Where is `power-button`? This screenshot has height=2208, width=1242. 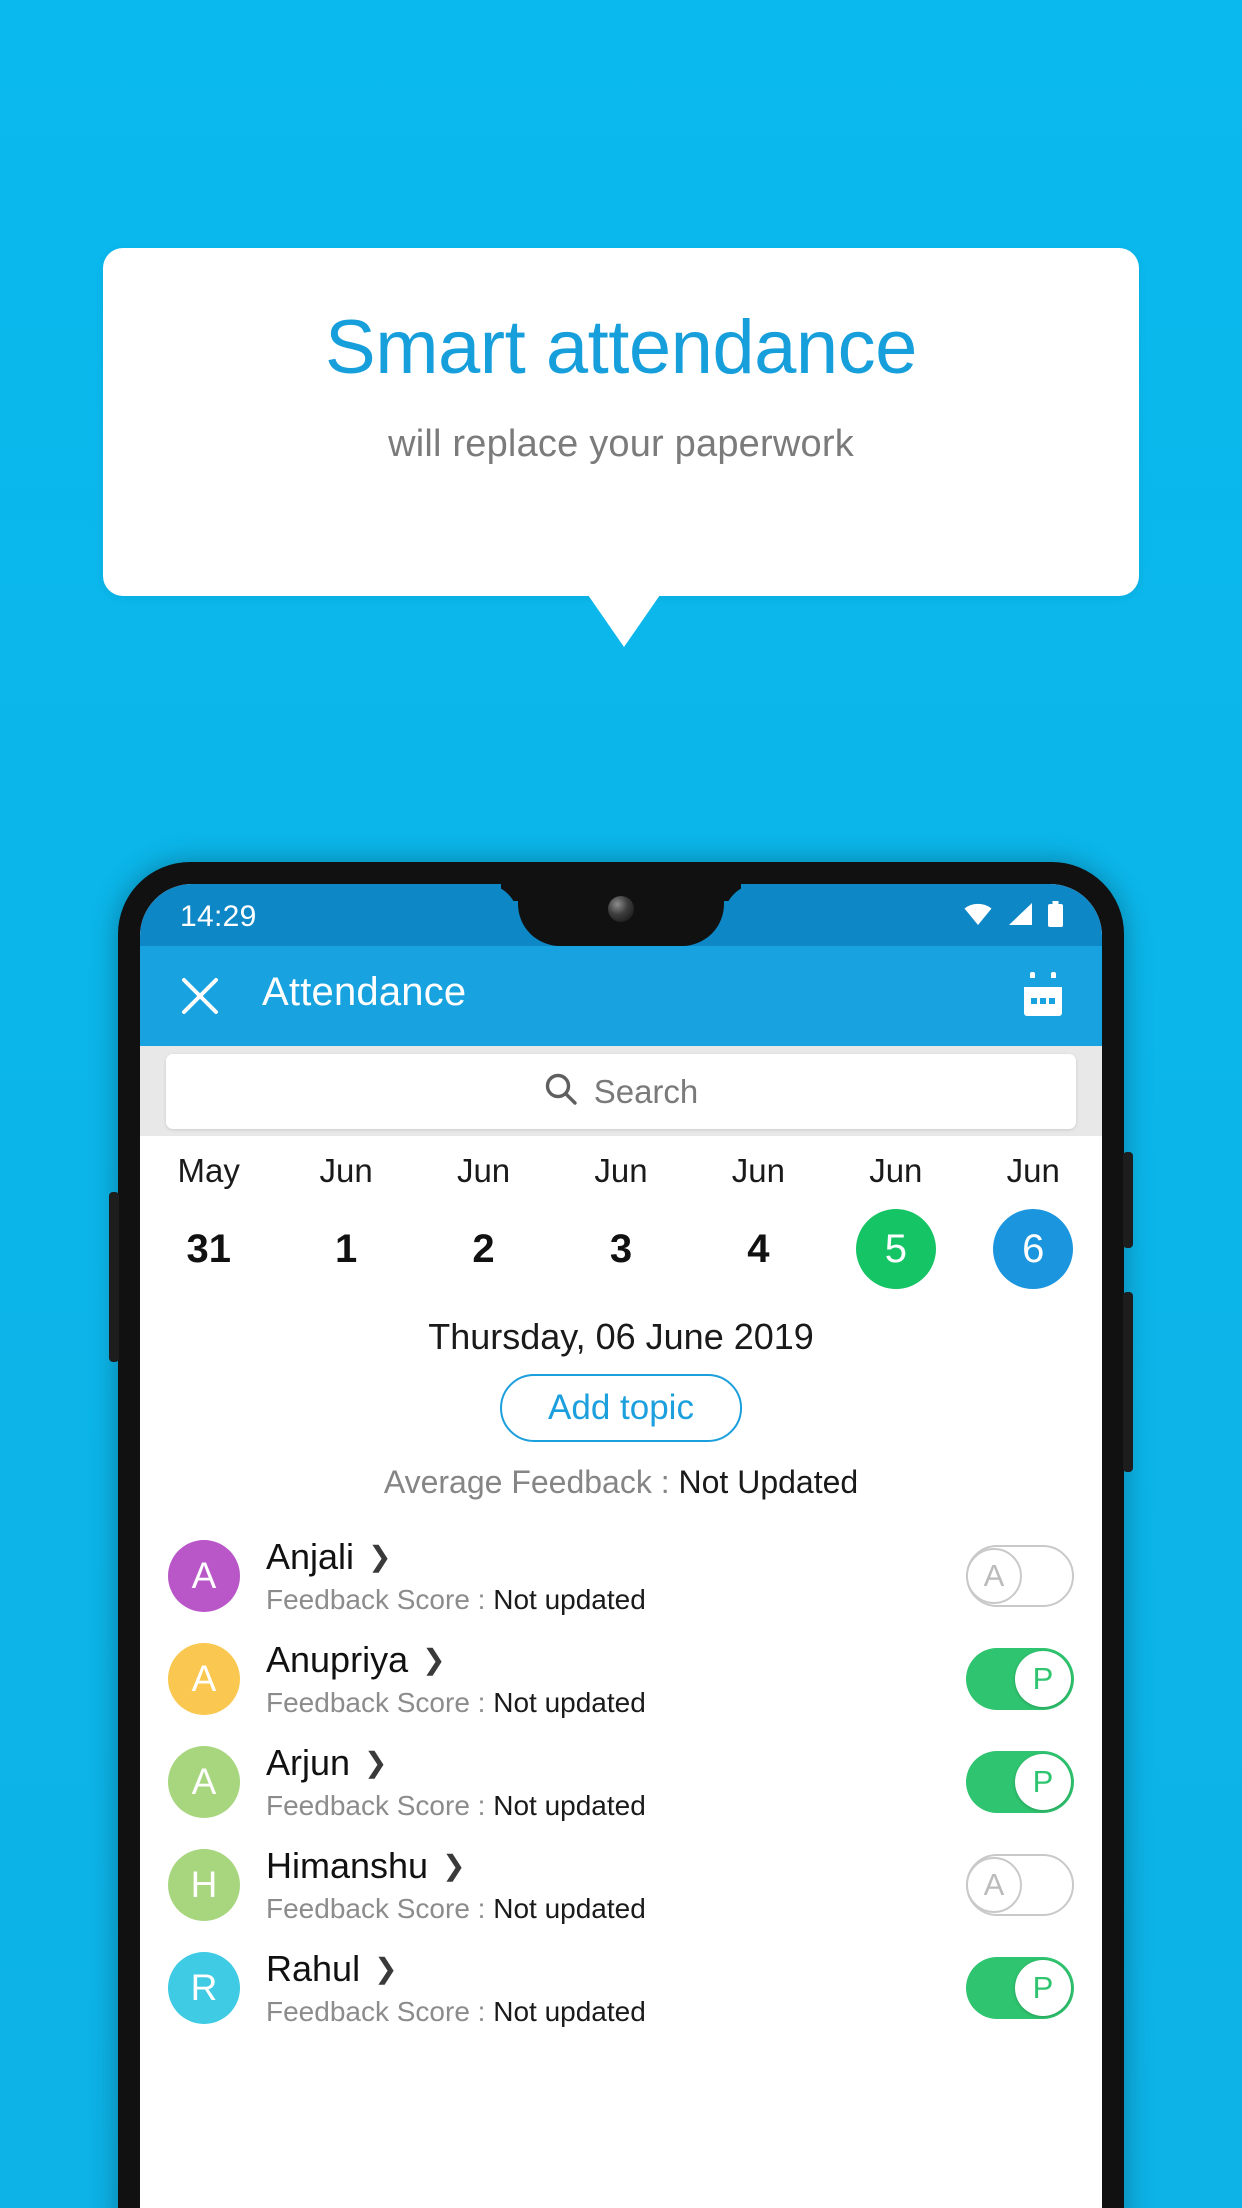 power-button is located at coordinates (1128, 1200).